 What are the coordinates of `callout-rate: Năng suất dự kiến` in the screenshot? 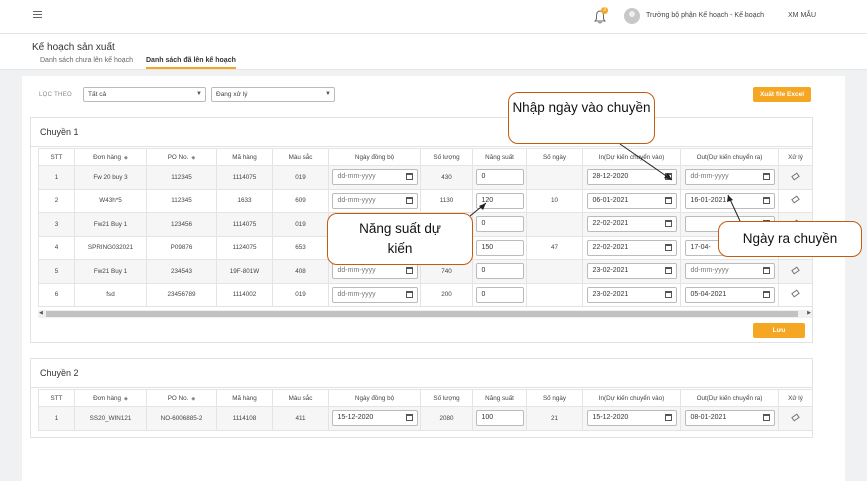 It's located at (400, 239).